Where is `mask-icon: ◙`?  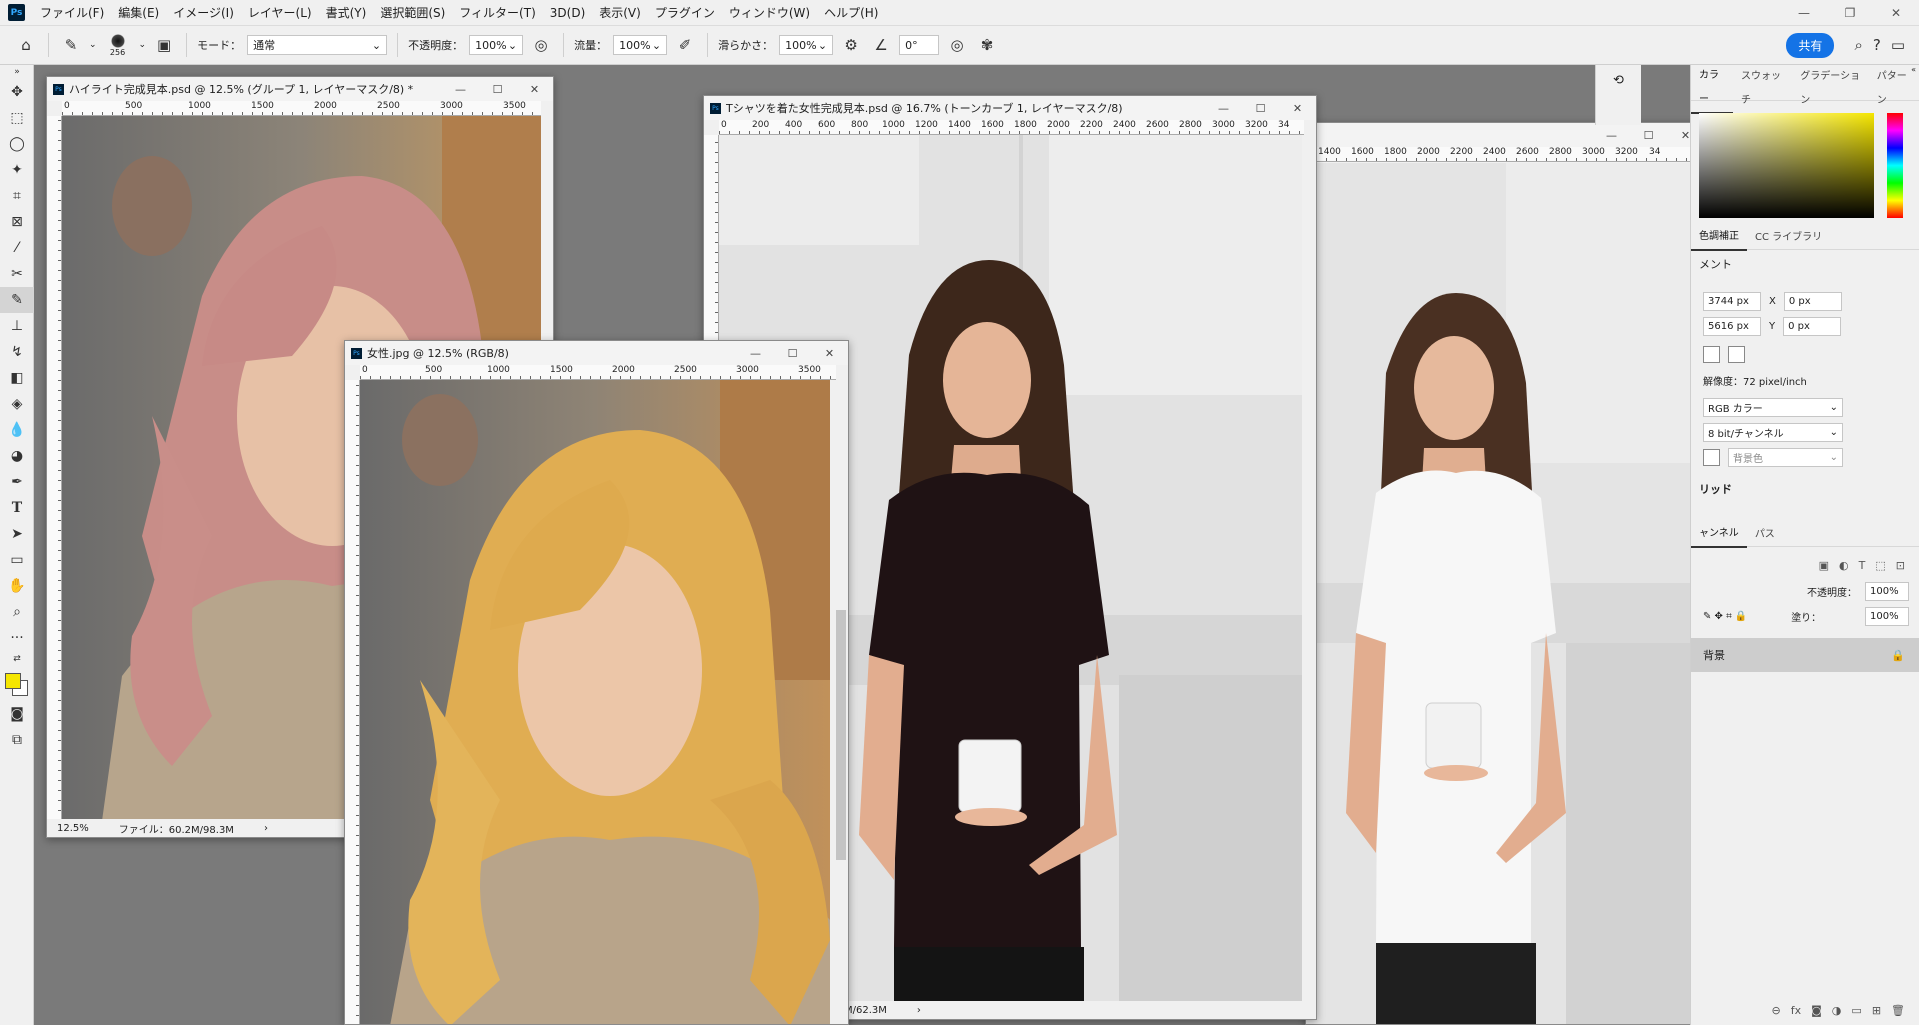
mask-icon: ◙ is located at coordinates (1816, 1010).